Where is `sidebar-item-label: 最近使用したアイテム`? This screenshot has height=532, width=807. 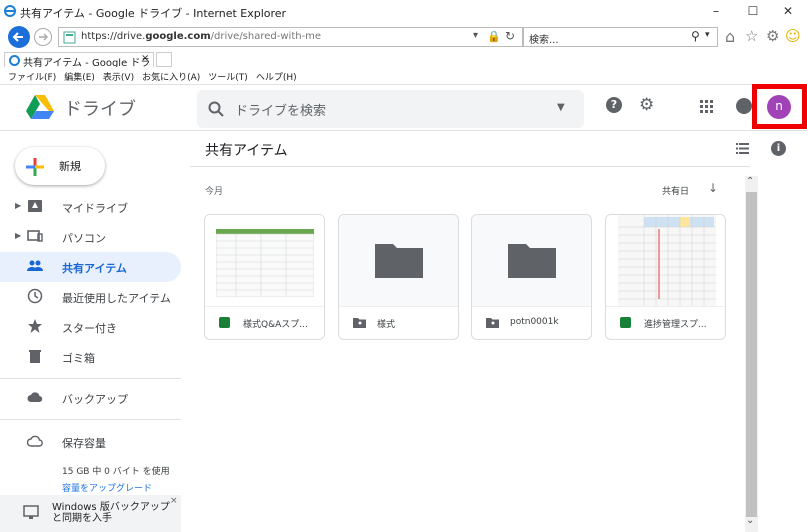
sidebar-item-label: 最近使用したアイテム is located at coordinates (116, 298).